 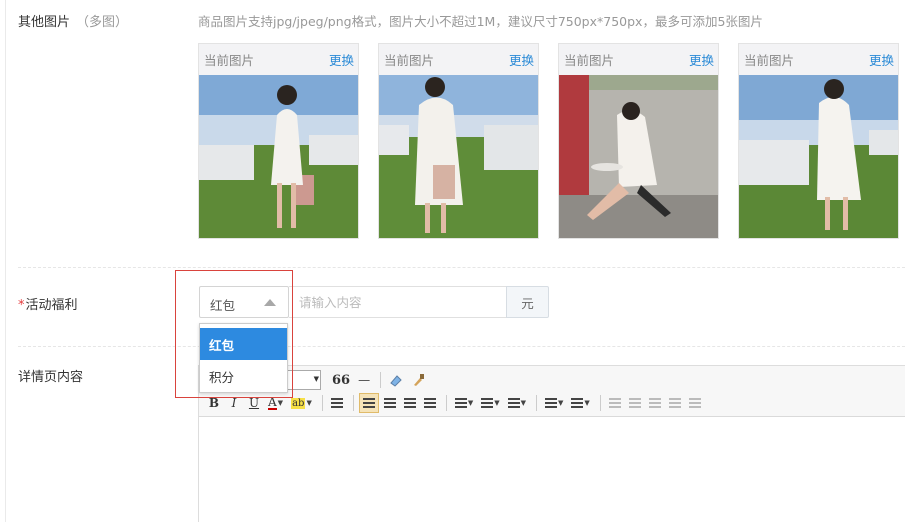 What do you see at coordinates (270, 302) in the screenshot?
I see `caret-up-icon` at bounding box center [270, 302].